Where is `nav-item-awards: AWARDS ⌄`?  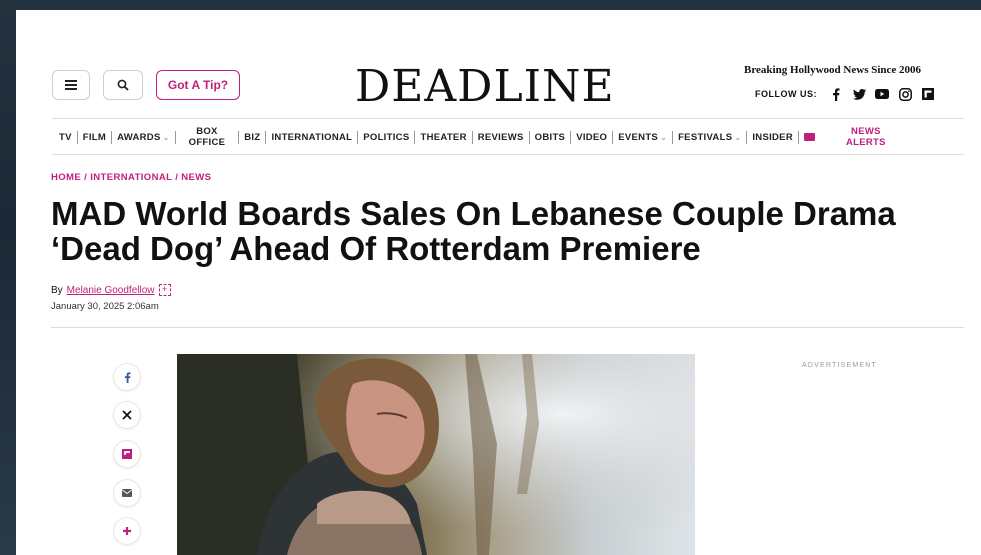
nav-item-awards: AWARDS ⌄ is located at coordinates (143, 137).